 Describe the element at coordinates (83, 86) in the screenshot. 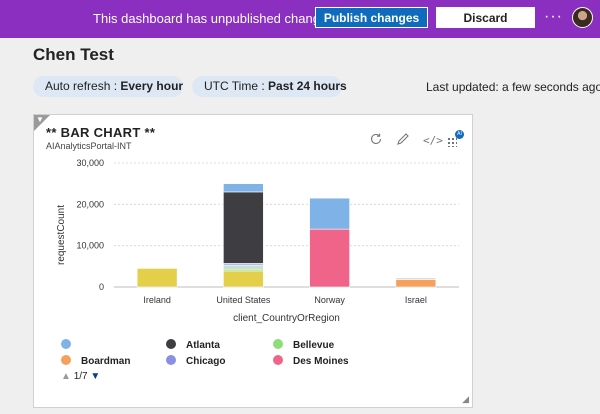

I see `auto-refresh-label: Auto refresh :` at that location.